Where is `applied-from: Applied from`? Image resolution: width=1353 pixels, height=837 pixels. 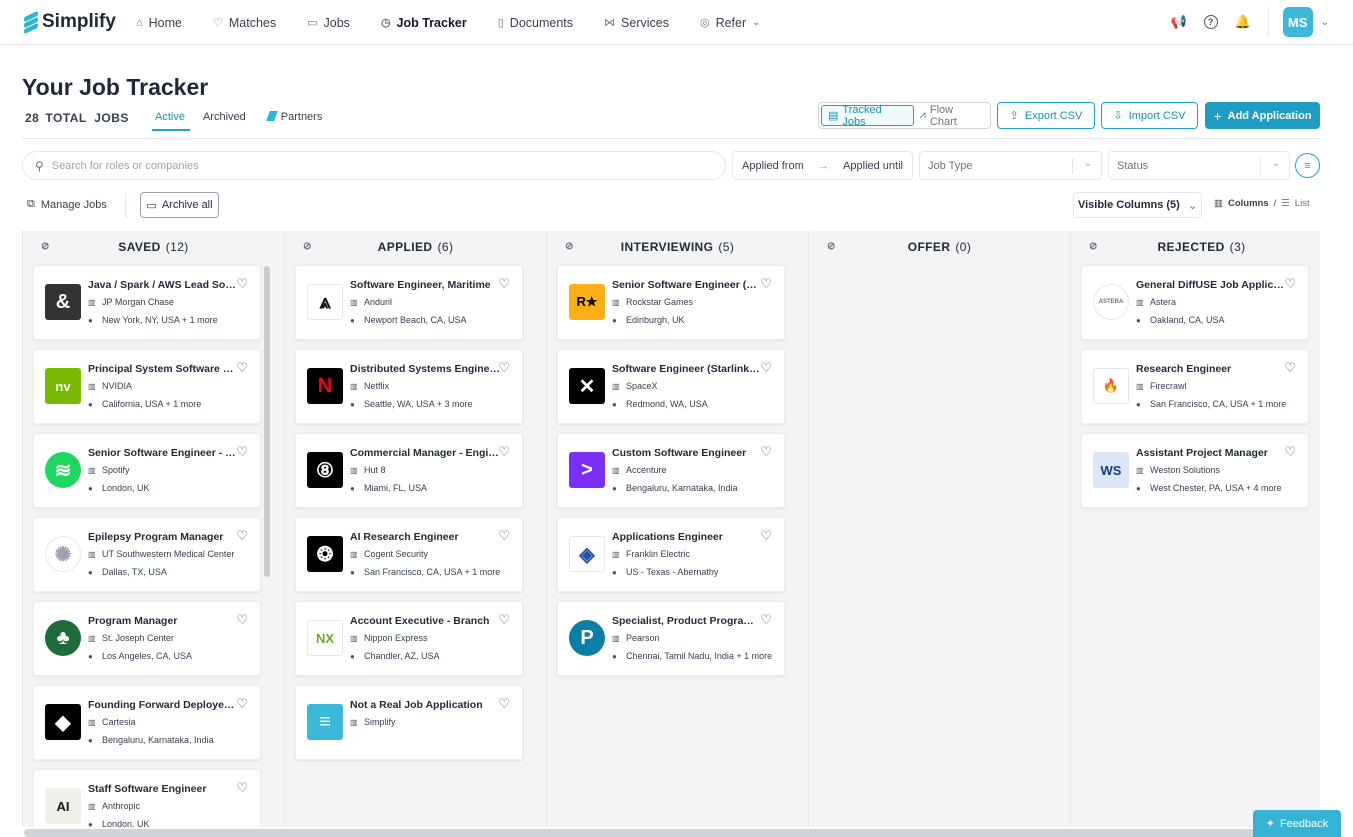 applied-from: Applied from is located at coordinates (773, 166).